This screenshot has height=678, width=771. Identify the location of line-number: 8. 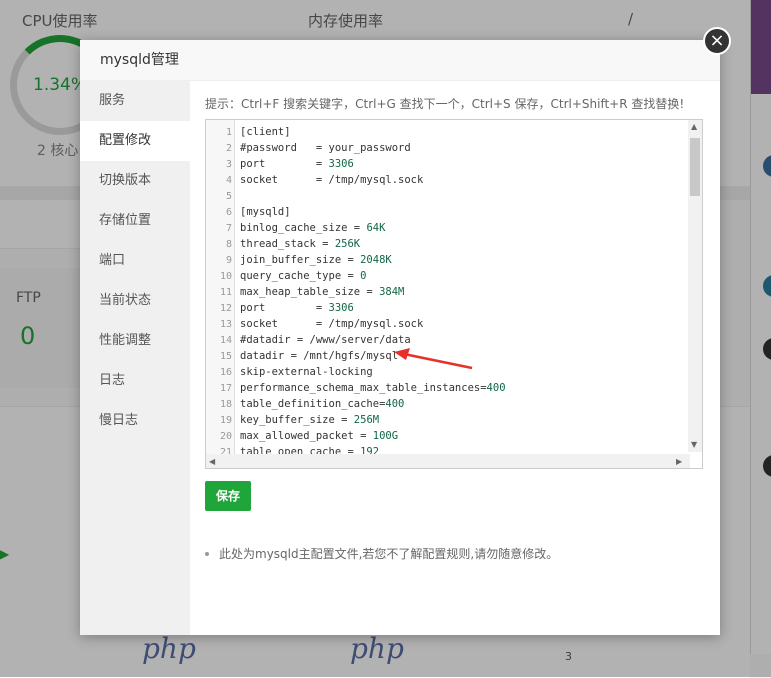
(228, 244).